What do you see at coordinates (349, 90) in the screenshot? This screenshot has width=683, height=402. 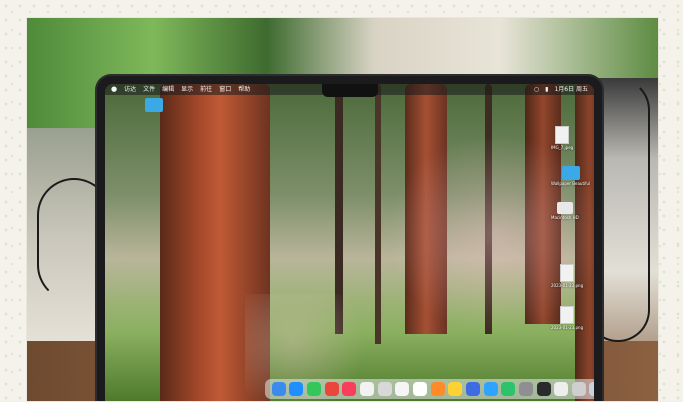 I see `camera-notch` at bounding box center [349, 90].